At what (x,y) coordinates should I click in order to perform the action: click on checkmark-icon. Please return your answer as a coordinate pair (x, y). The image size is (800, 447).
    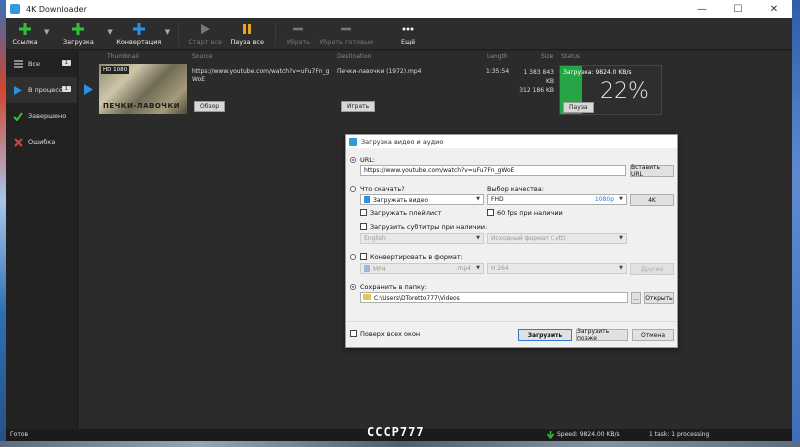
    Looking at the image, I should click on (18, 116).